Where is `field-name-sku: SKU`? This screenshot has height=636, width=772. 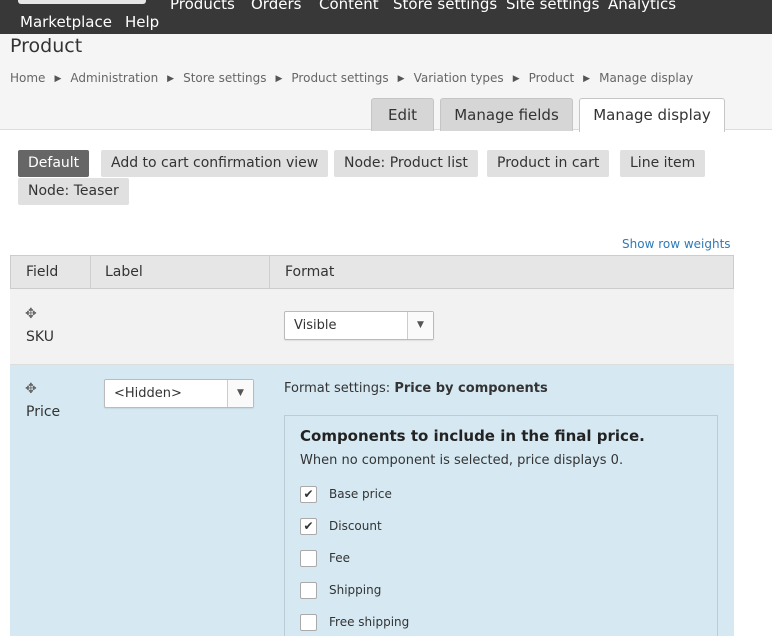
field-name-sku: SKU is located at coordinates (40, 337).